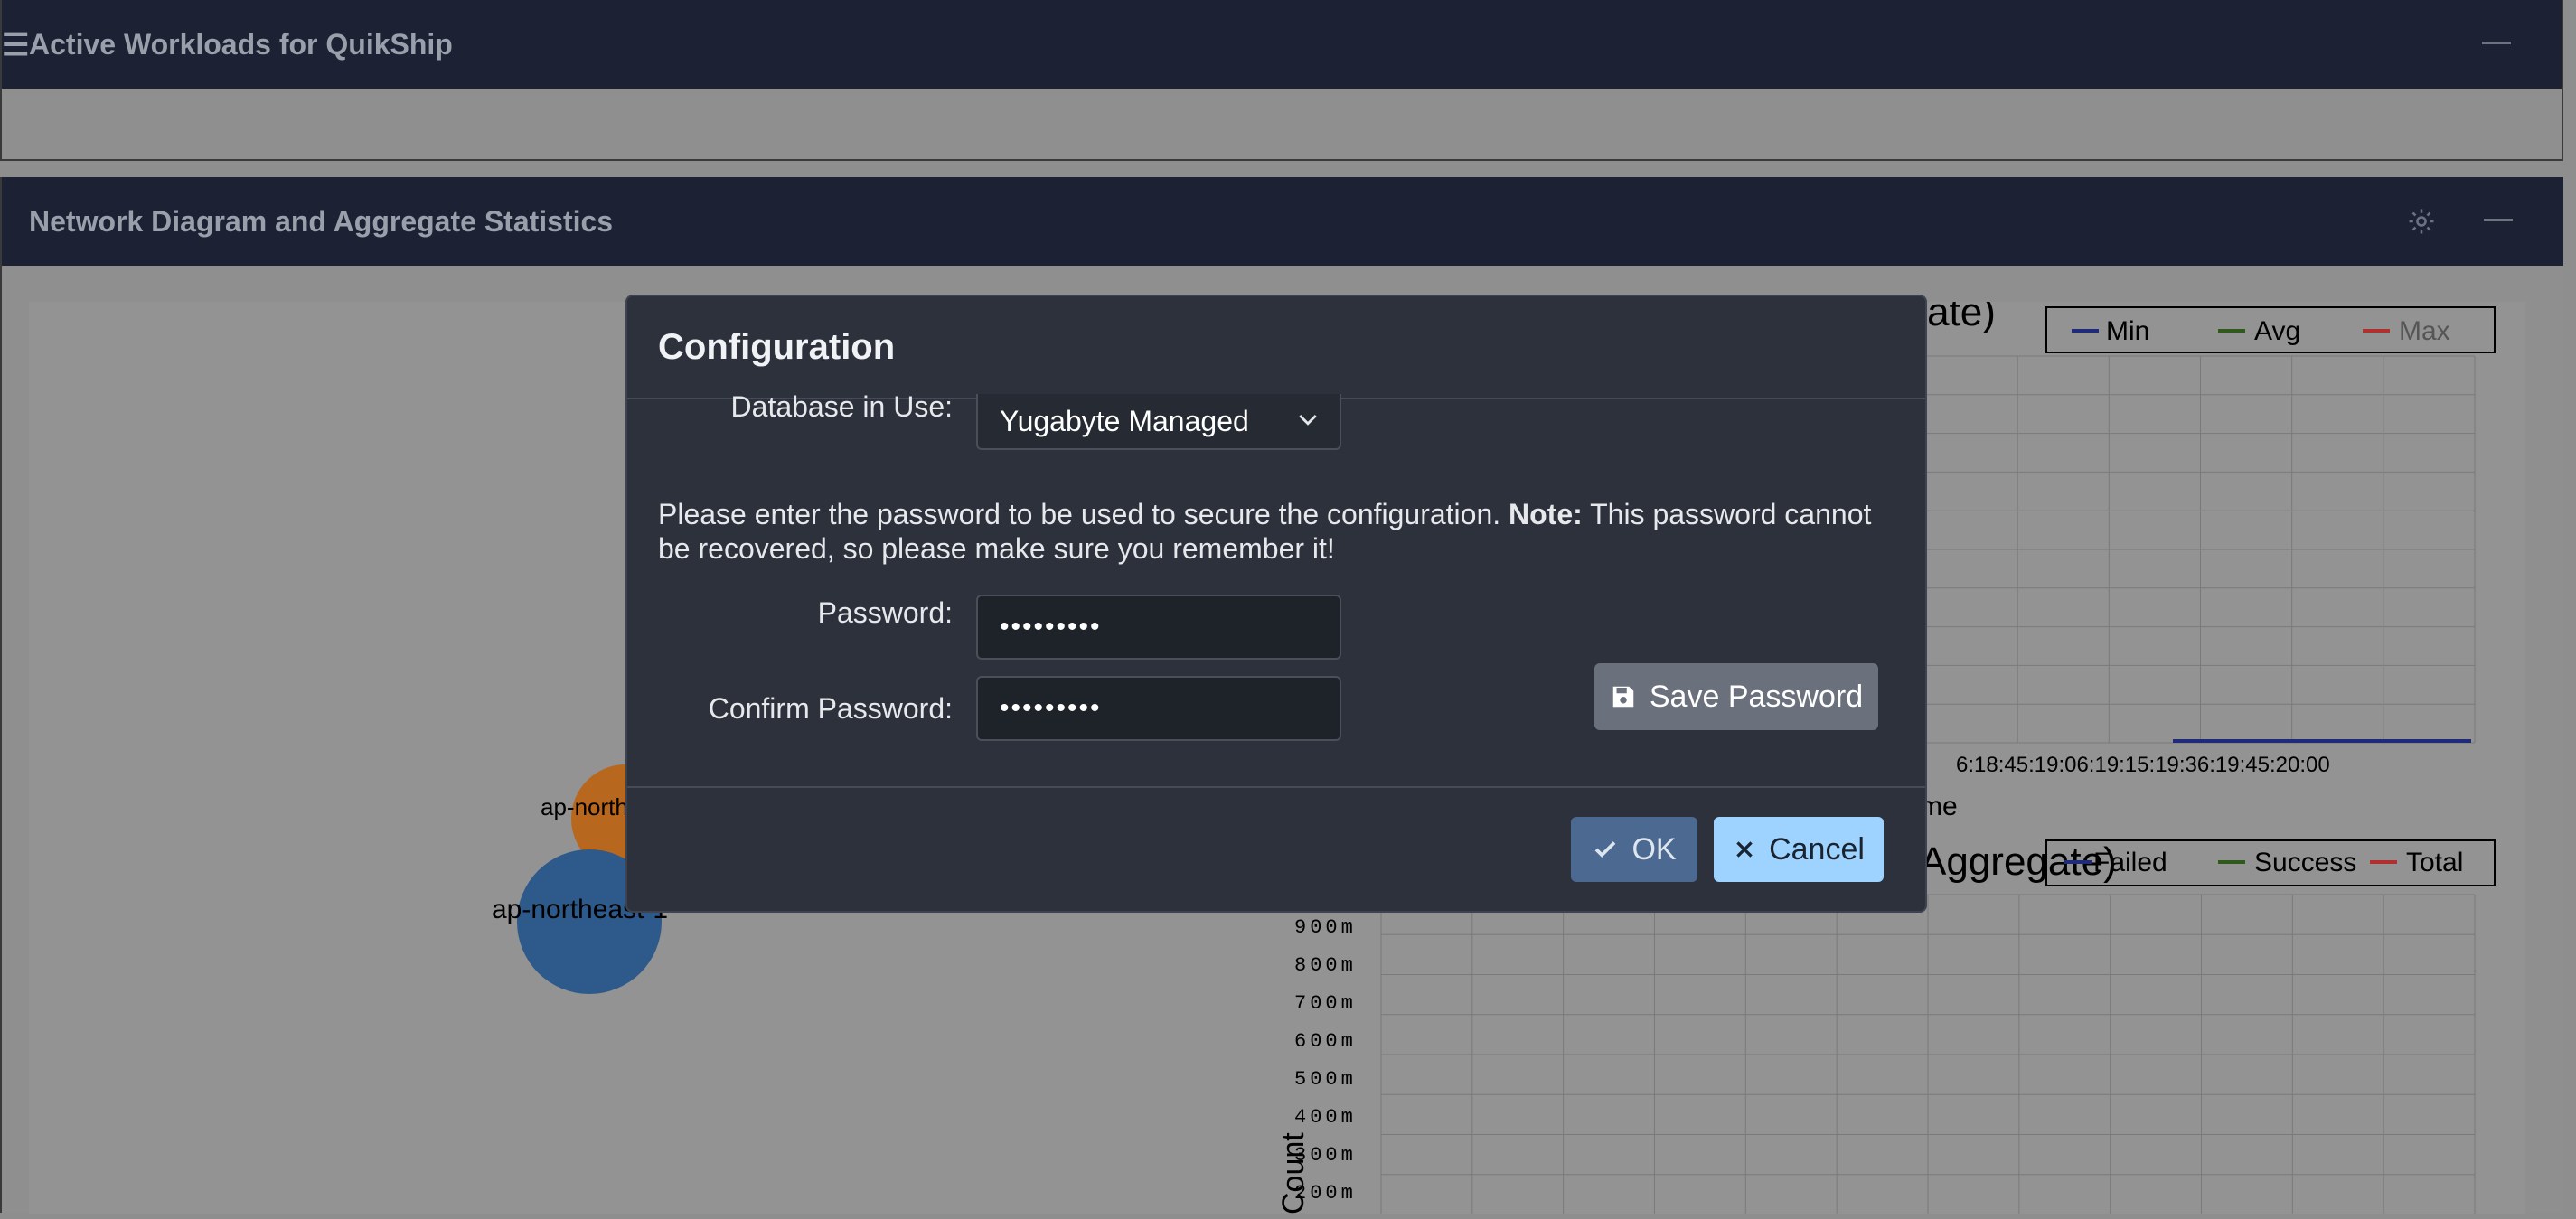  I want to click on chevron-down-icon, so click(1308, 420).